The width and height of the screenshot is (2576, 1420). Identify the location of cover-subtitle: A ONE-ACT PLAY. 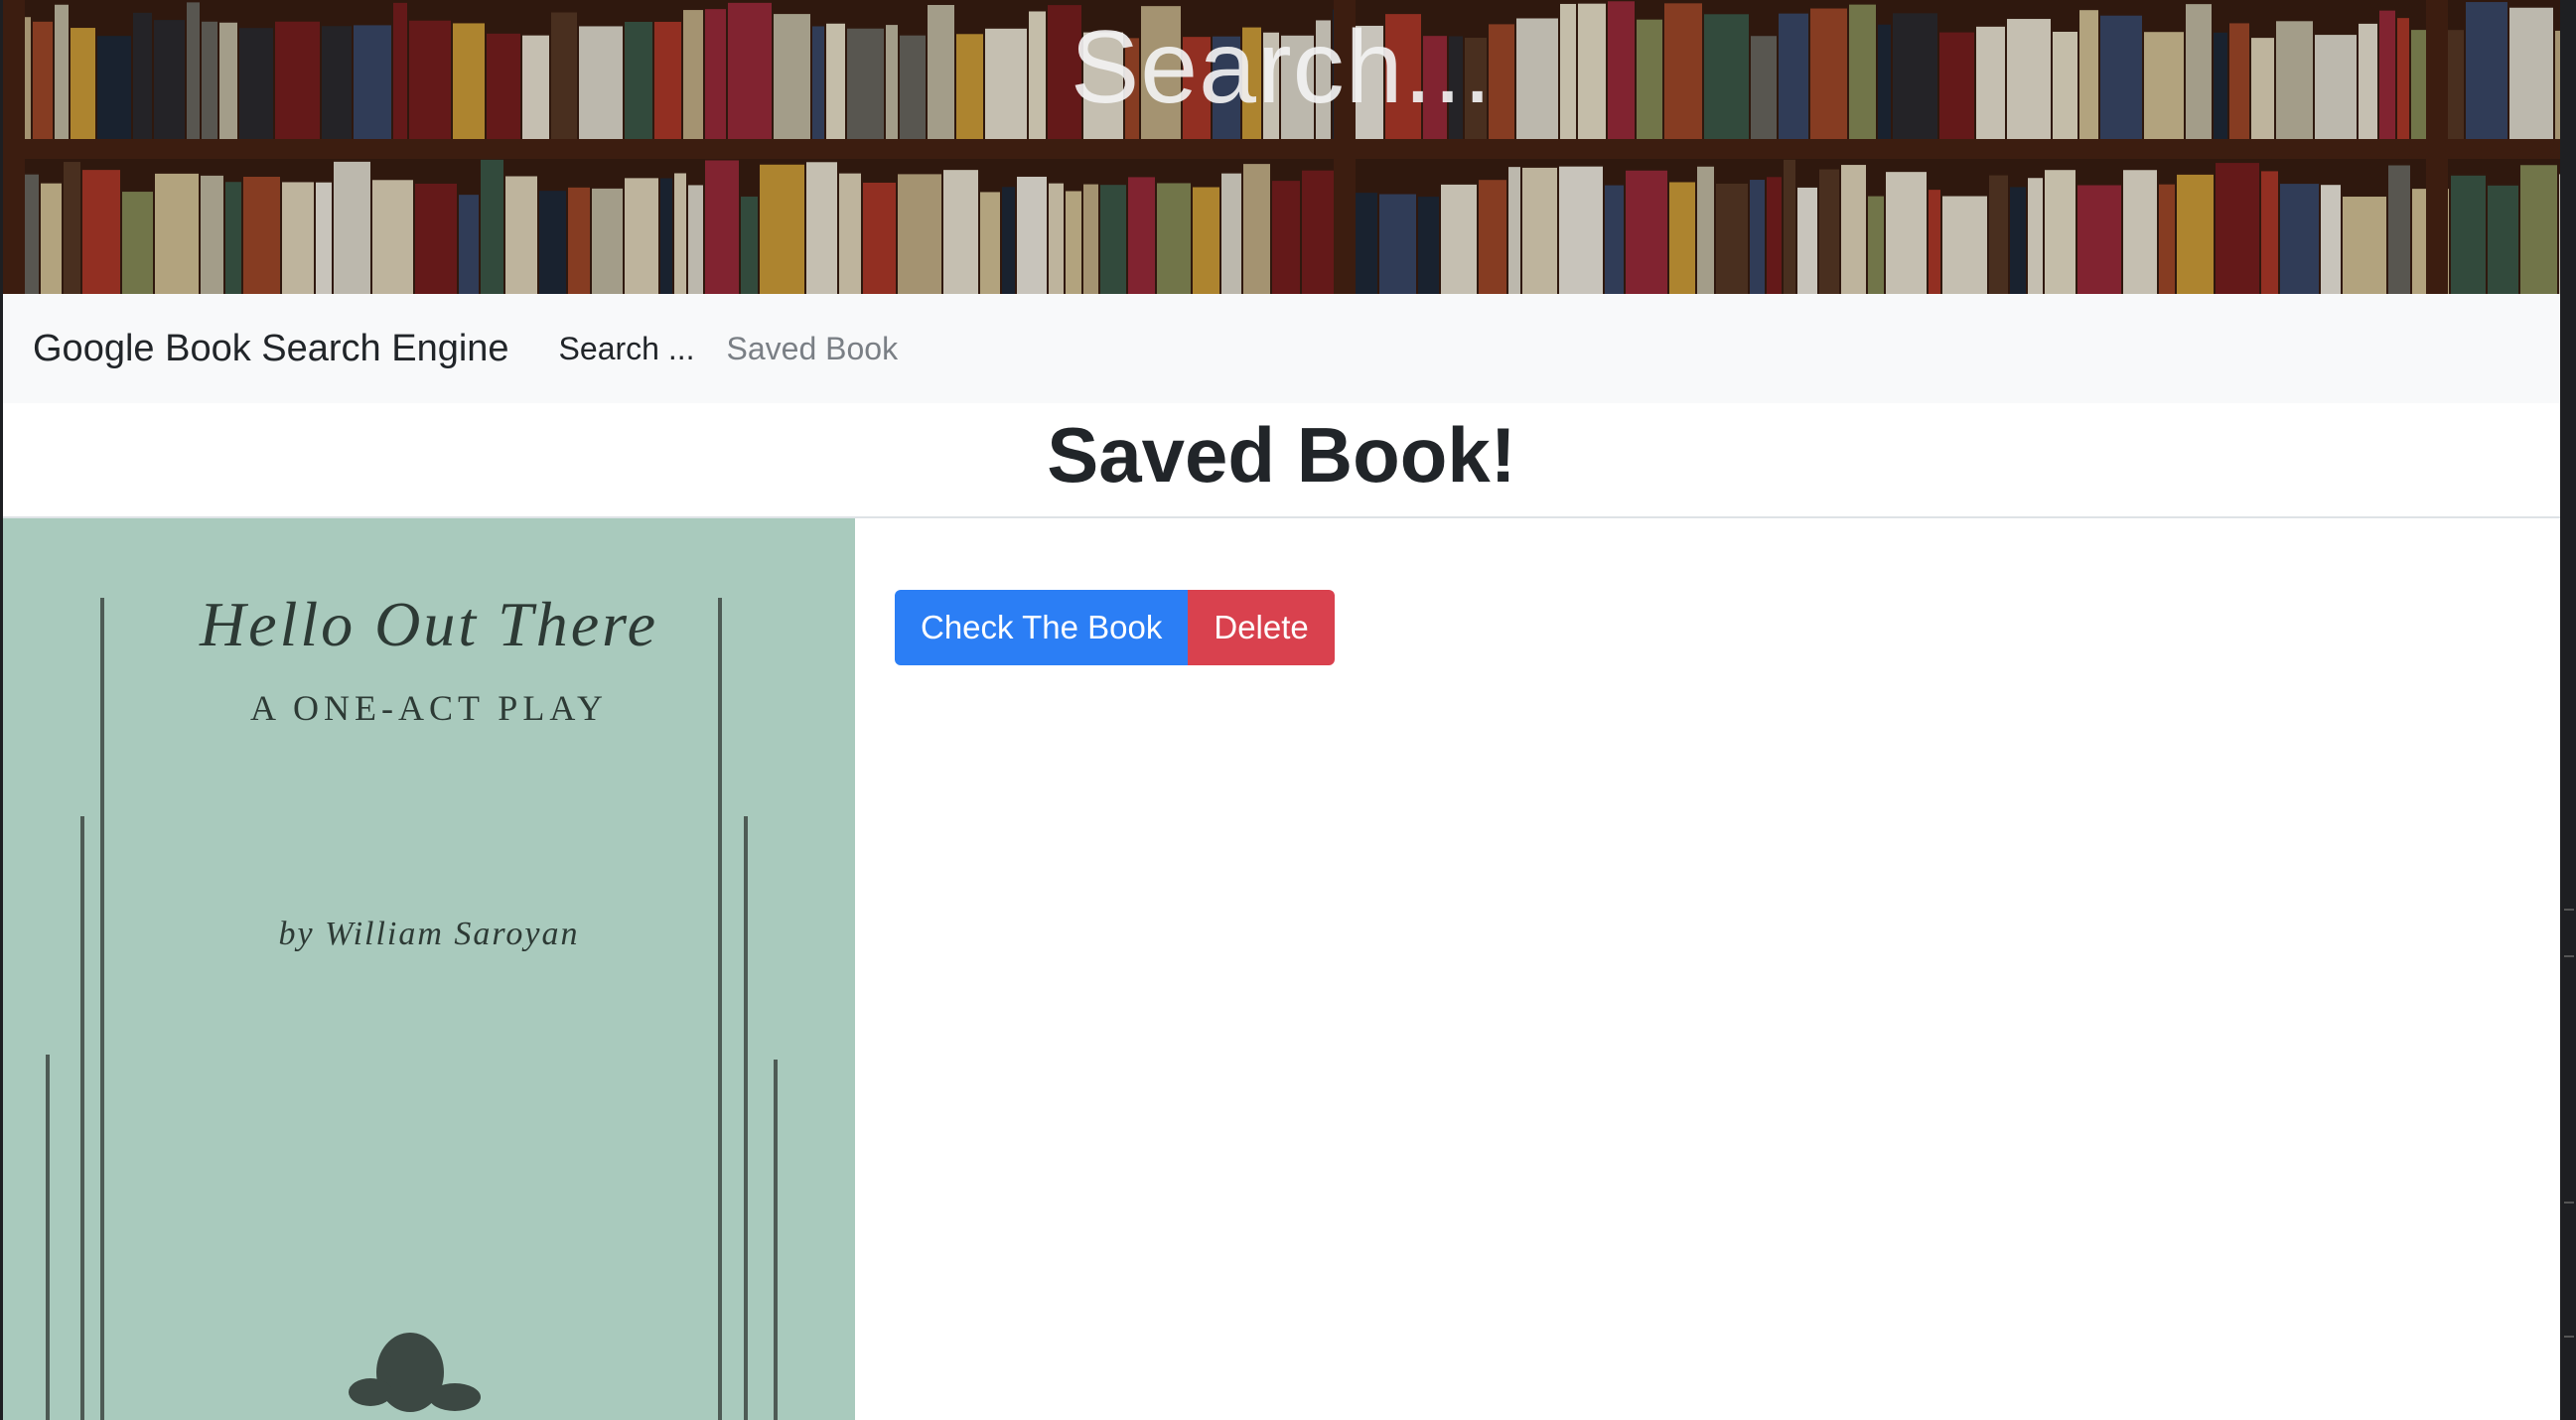
(429, 708).